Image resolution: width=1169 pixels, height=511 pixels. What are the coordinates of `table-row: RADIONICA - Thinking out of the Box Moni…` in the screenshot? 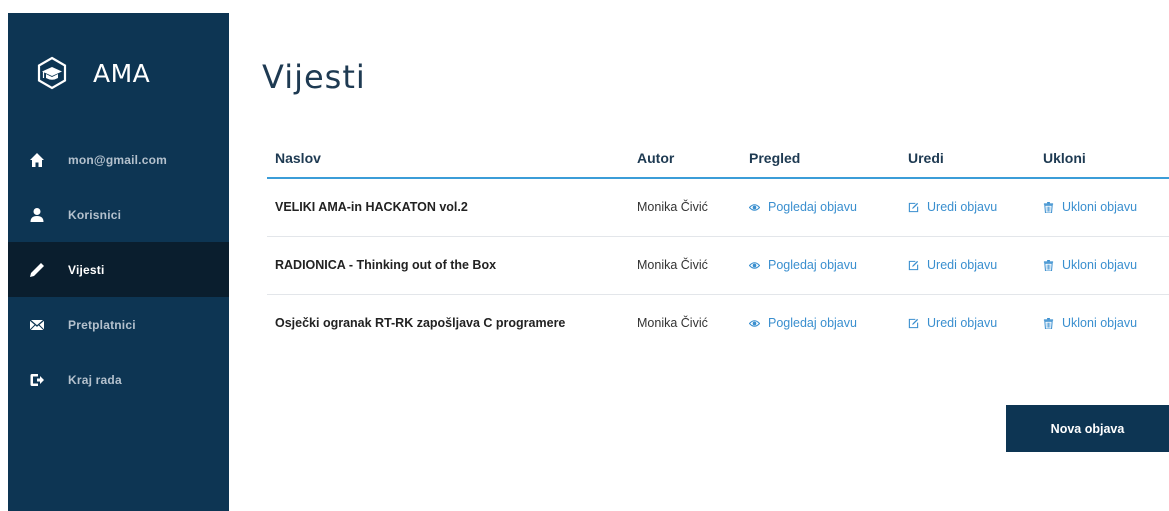 It's located at (718, 266).